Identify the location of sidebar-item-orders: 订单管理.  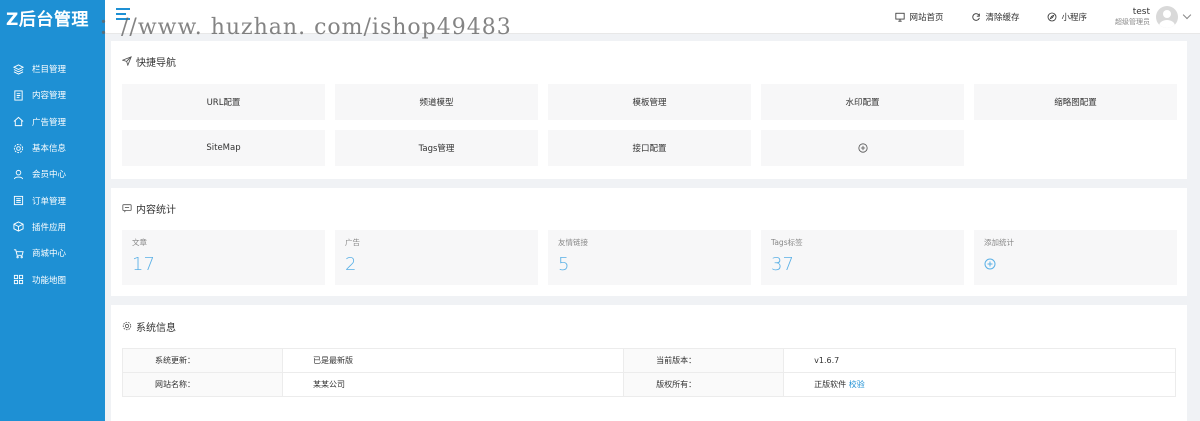
(52, 200).